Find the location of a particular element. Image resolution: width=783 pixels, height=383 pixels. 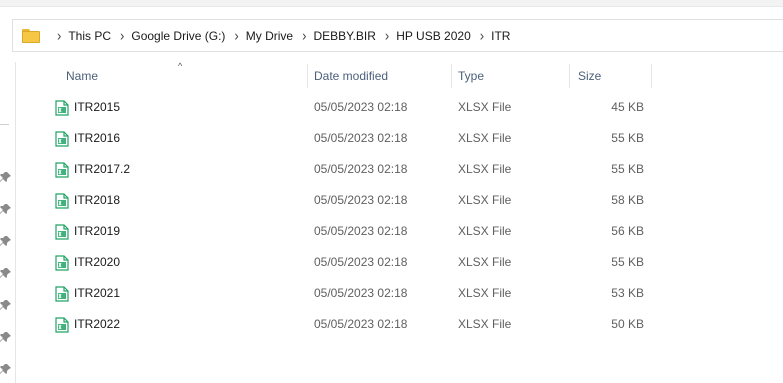

file-name-text: ITR2020 is located at coordinates (97, 262).